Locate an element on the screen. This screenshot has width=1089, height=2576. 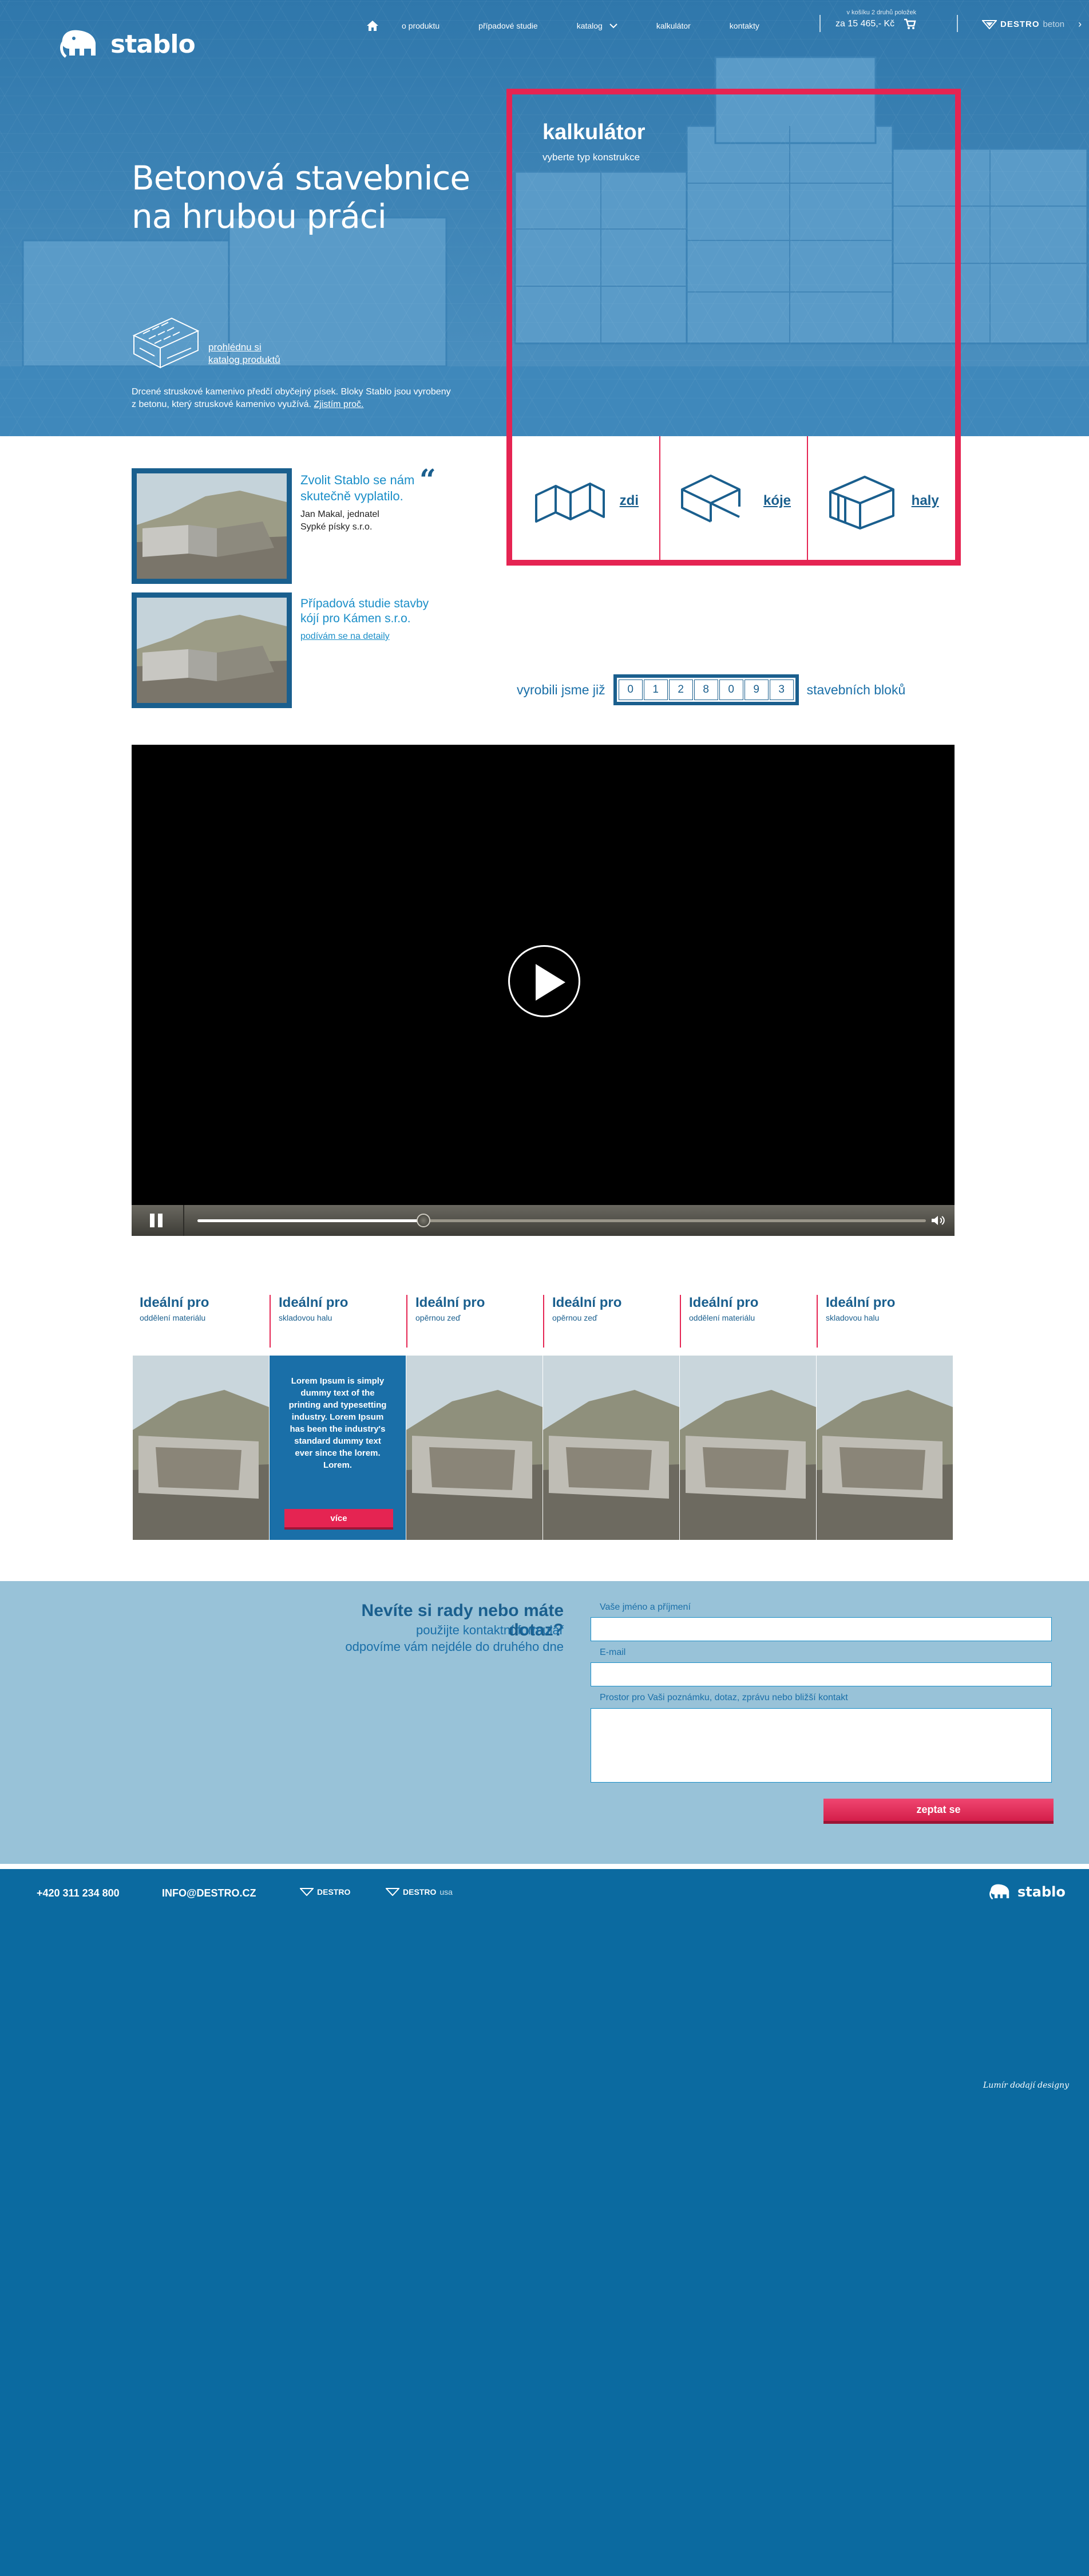
footer-destro-text: DESTRO is located at coordinates (334, 1892).